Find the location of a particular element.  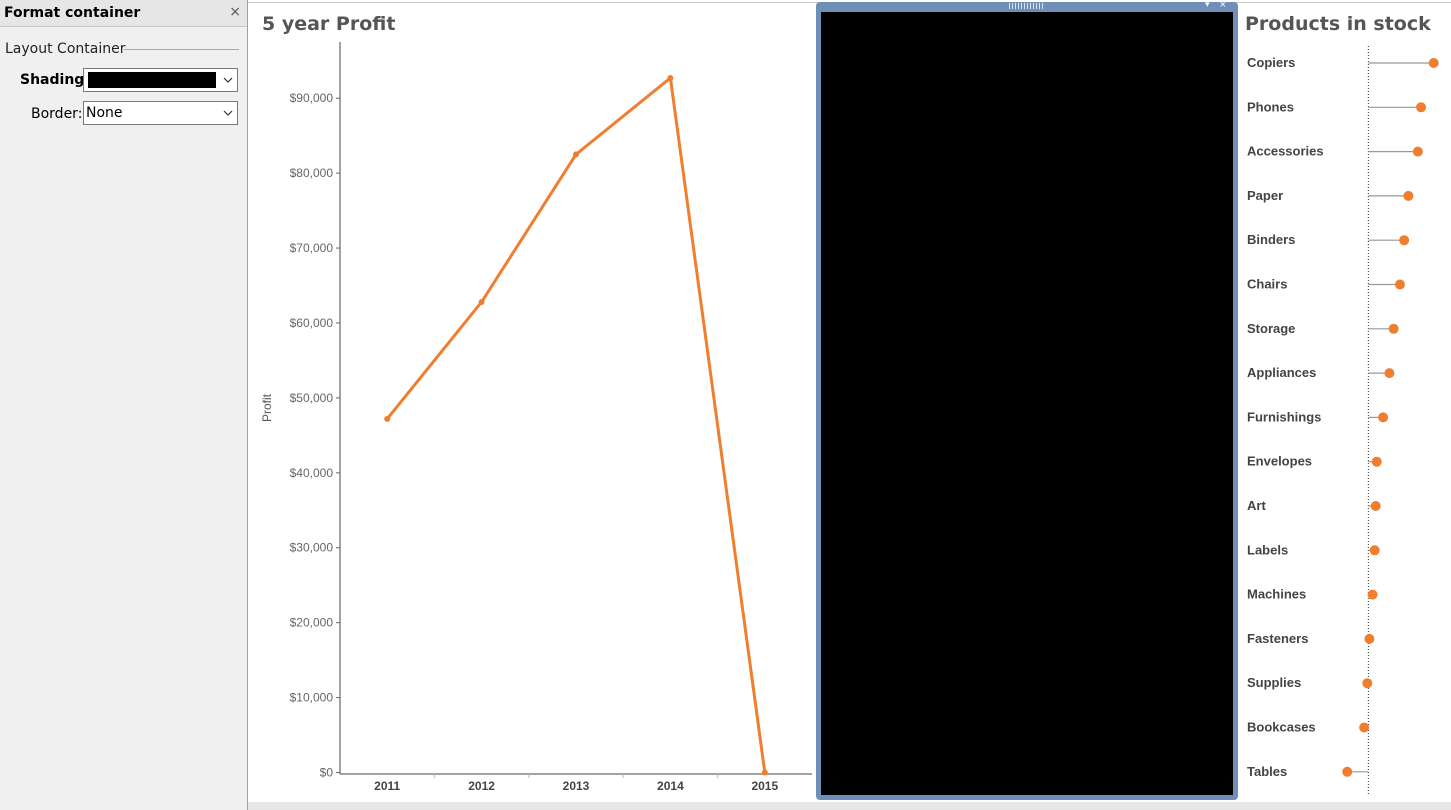

category-label: Labels is located at coordinates (1267, 549).